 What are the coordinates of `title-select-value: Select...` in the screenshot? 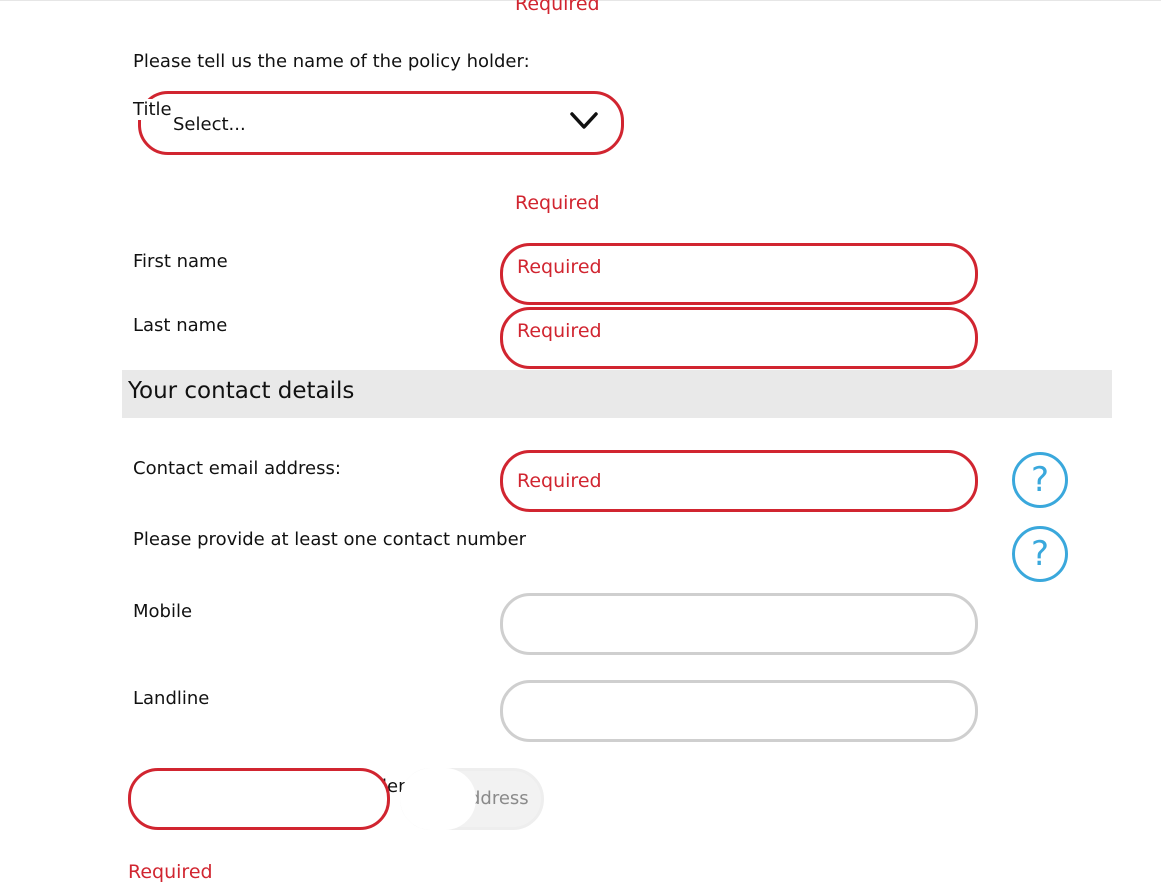 It's located at (209, 124).